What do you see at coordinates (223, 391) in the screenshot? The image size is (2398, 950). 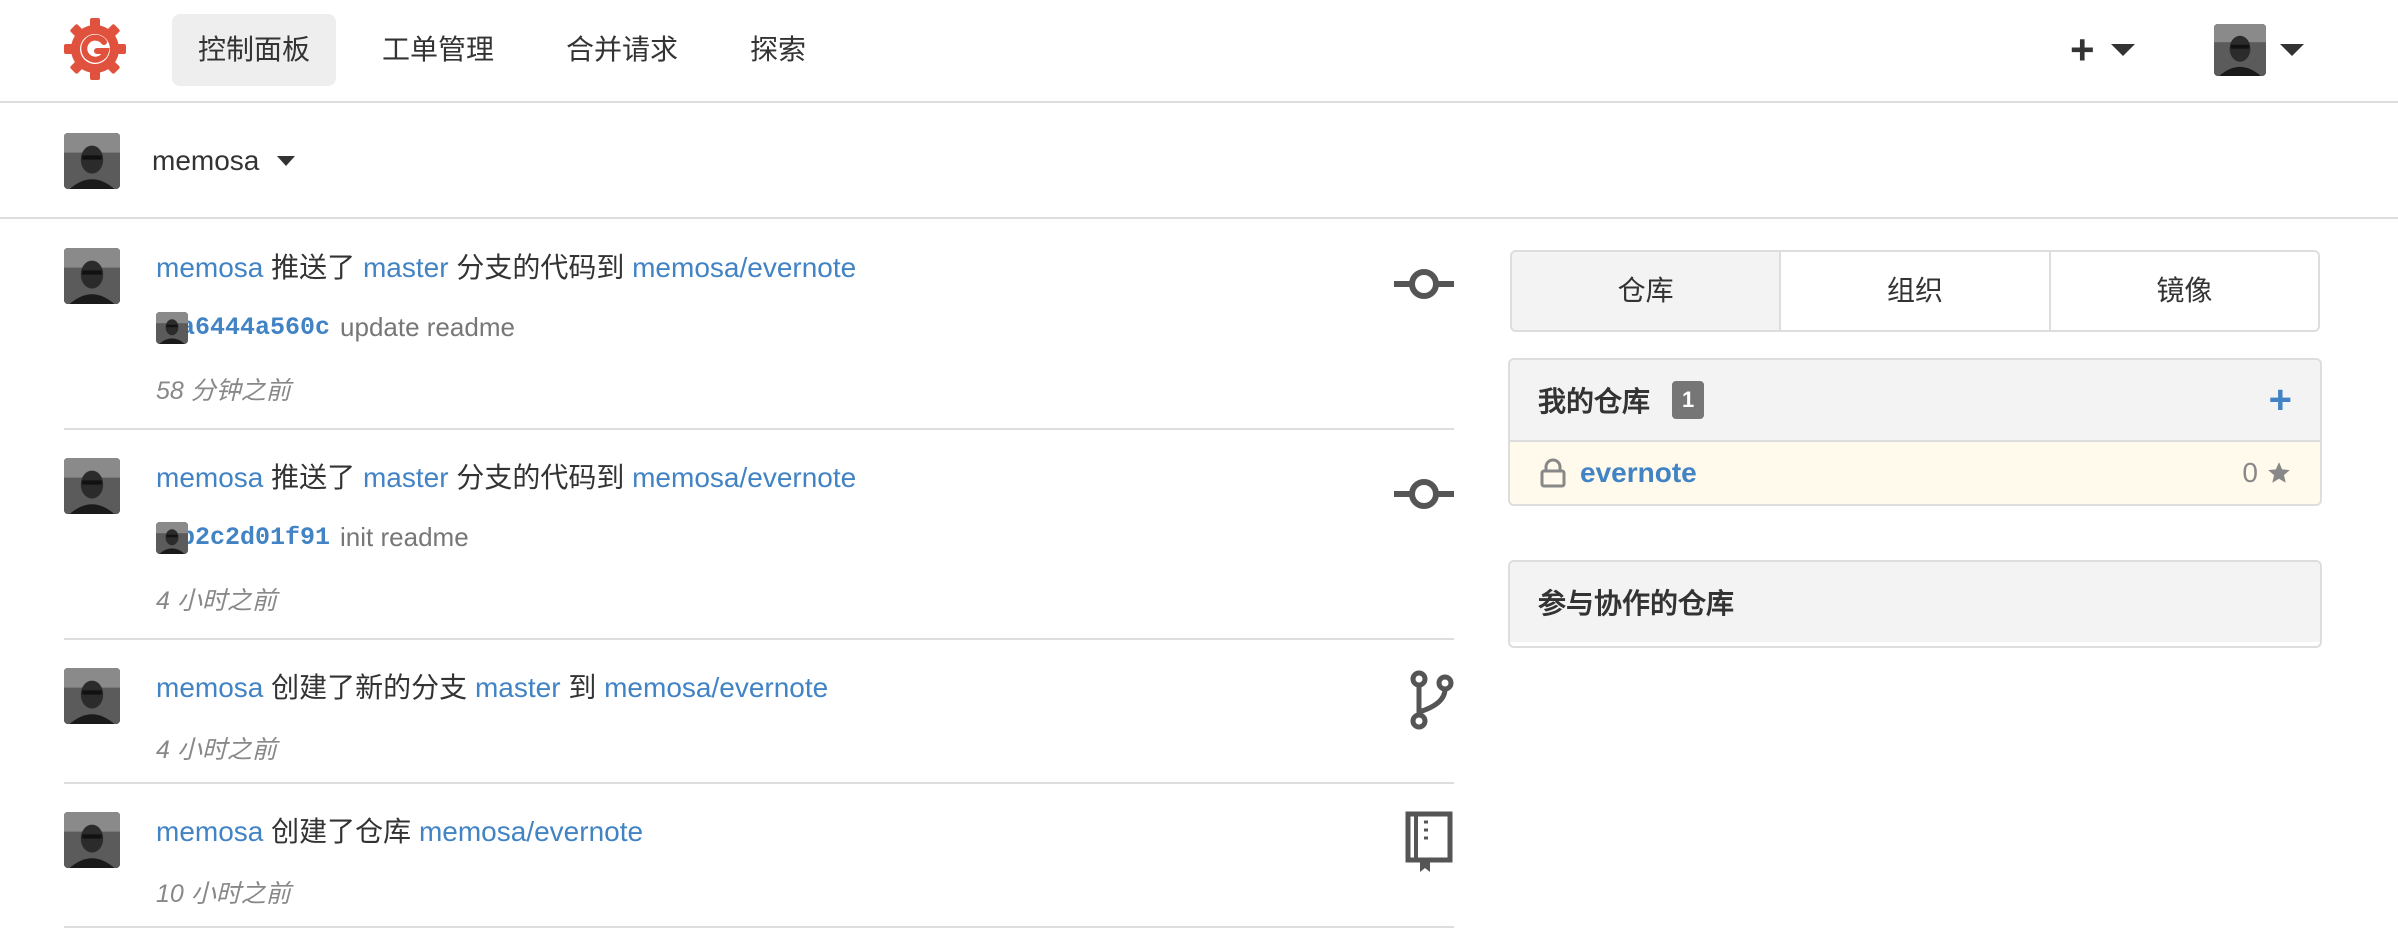 I see `feed-timestamp: 58 分钟之前` at bounding box center [223, 391].